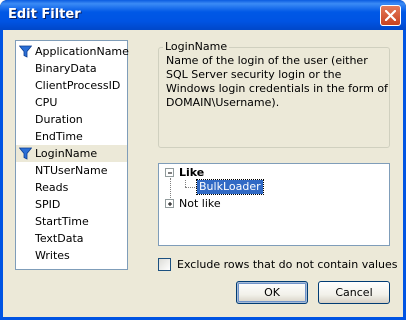 Image resolution: width=406 pixels, height=320 pixels. What do you see at coordinates (59, 238) in the screenshot?
I see `field-label: TextData` at bounding box center [59, 238].